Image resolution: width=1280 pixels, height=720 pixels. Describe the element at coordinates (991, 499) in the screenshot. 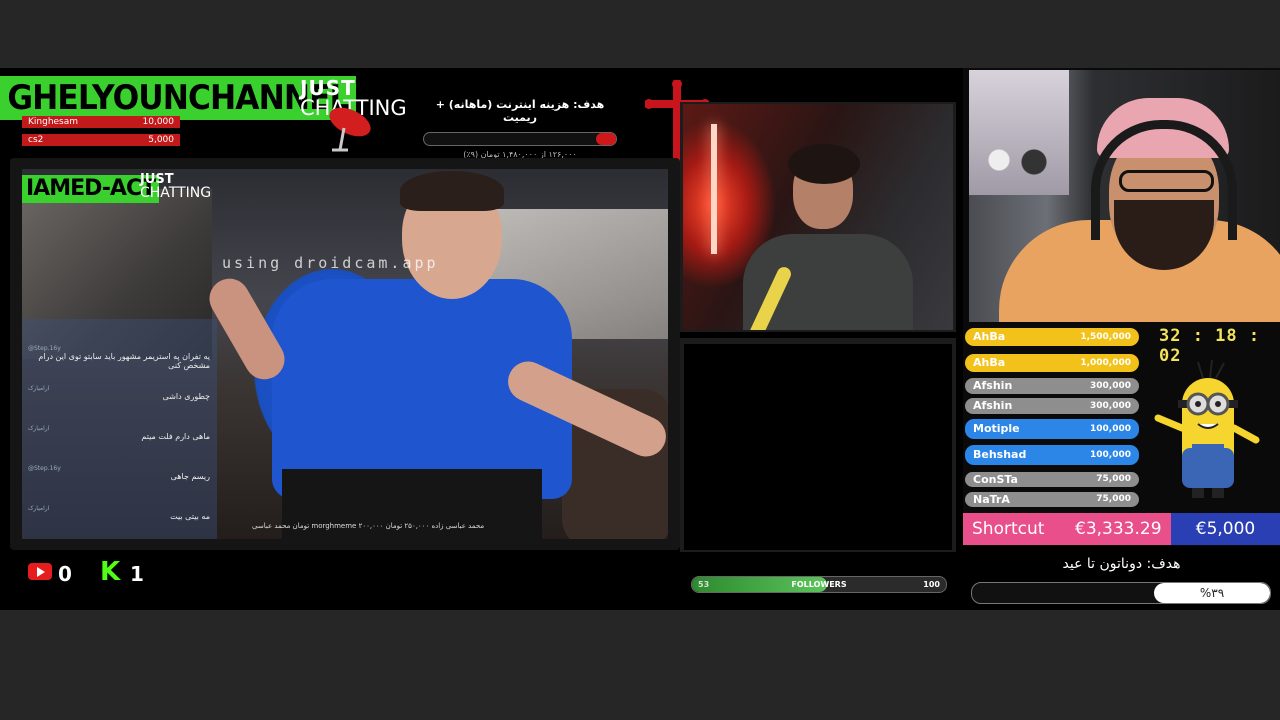

I see `supporter-name: NaTrA` at that location.